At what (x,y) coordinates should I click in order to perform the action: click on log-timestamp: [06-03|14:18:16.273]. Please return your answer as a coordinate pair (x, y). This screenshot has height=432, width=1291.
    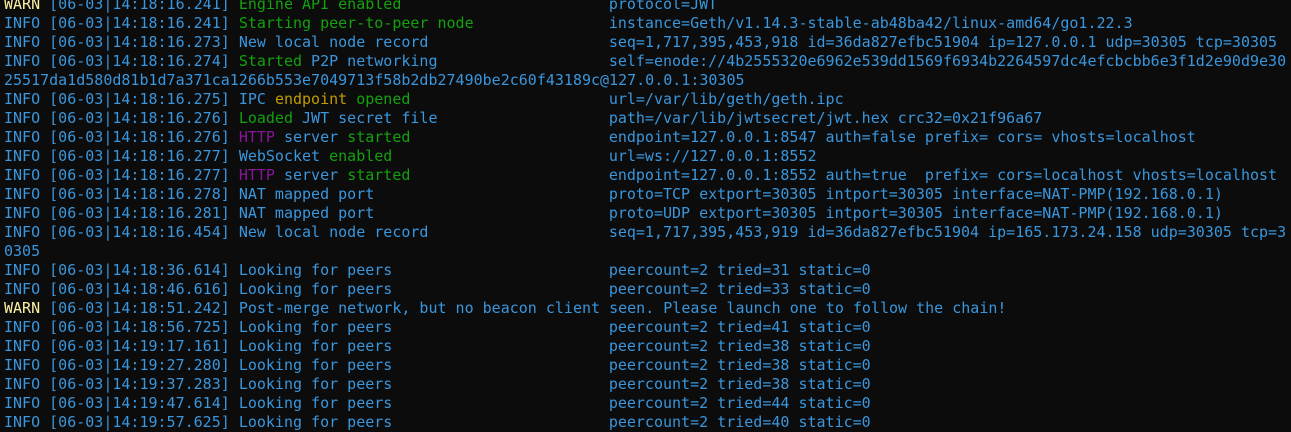
    Looking at the image, I should click on (139, 42).